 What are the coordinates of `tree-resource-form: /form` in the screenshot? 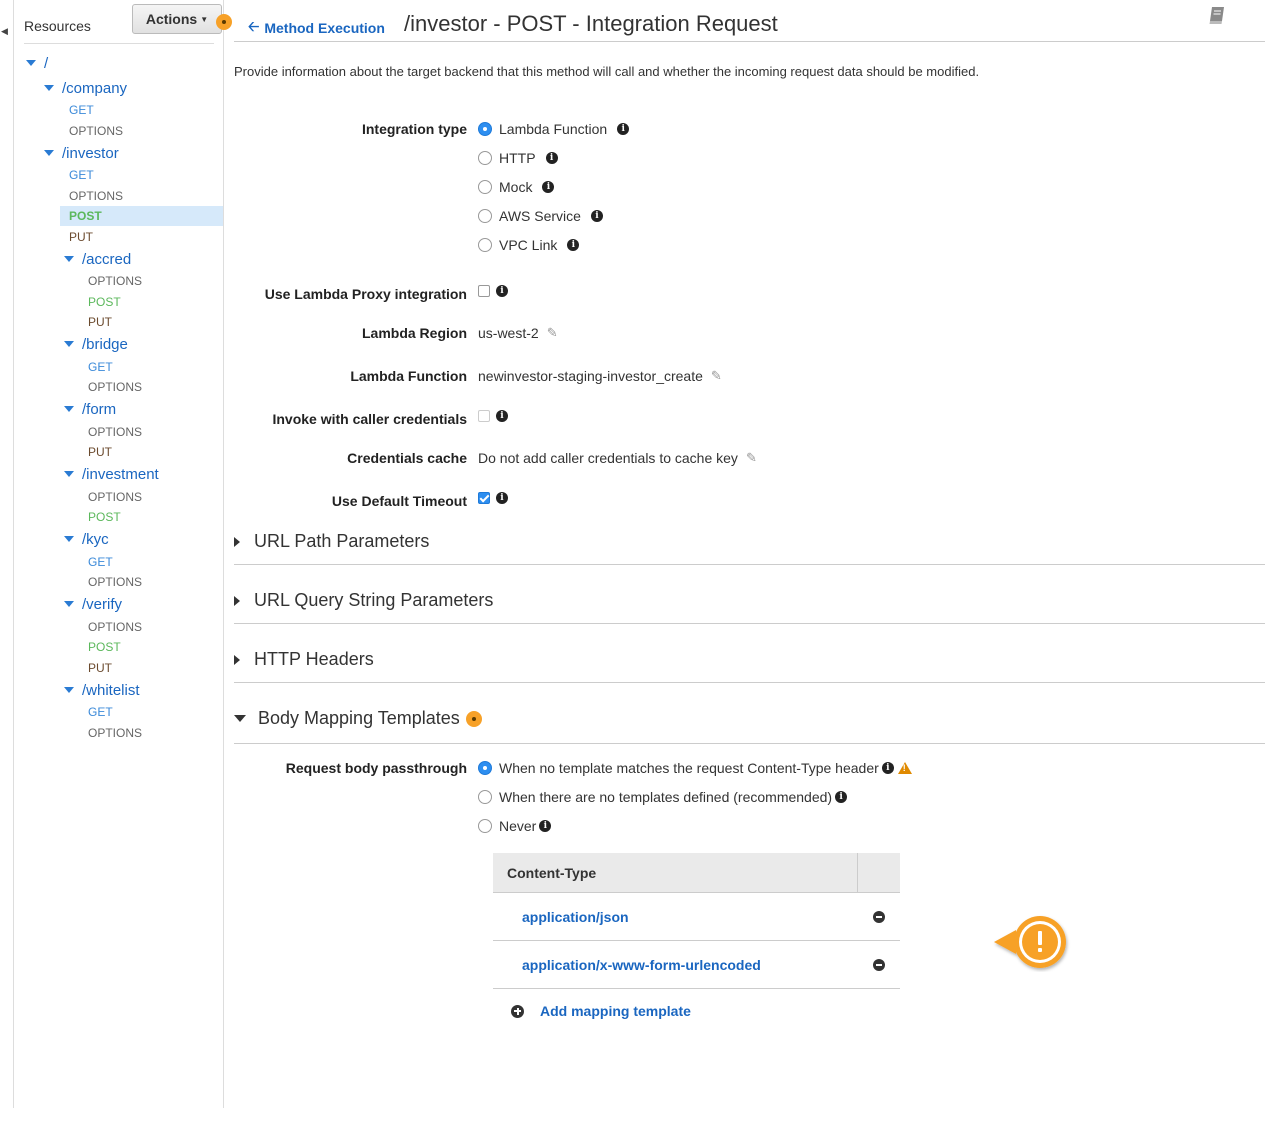 It's located at (90, 409).